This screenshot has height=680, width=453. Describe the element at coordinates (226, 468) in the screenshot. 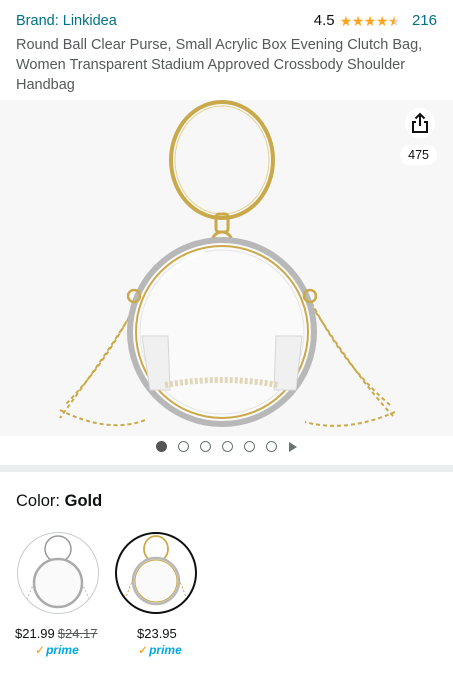

I see `section-divider` at that location.